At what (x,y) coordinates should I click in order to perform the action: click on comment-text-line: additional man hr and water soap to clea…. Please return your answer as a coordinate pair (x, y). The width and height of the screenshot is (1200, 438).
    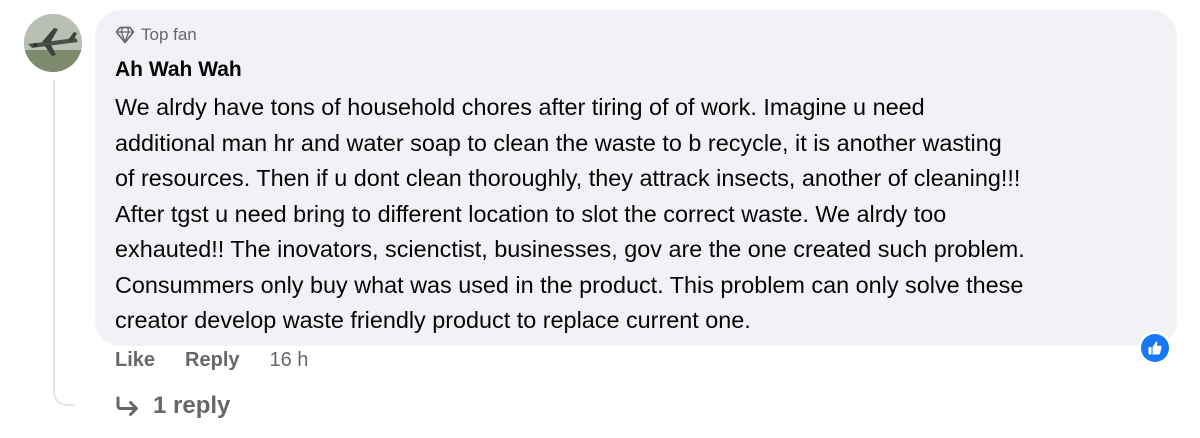
    Looking at the image, I should click on (558, 142).